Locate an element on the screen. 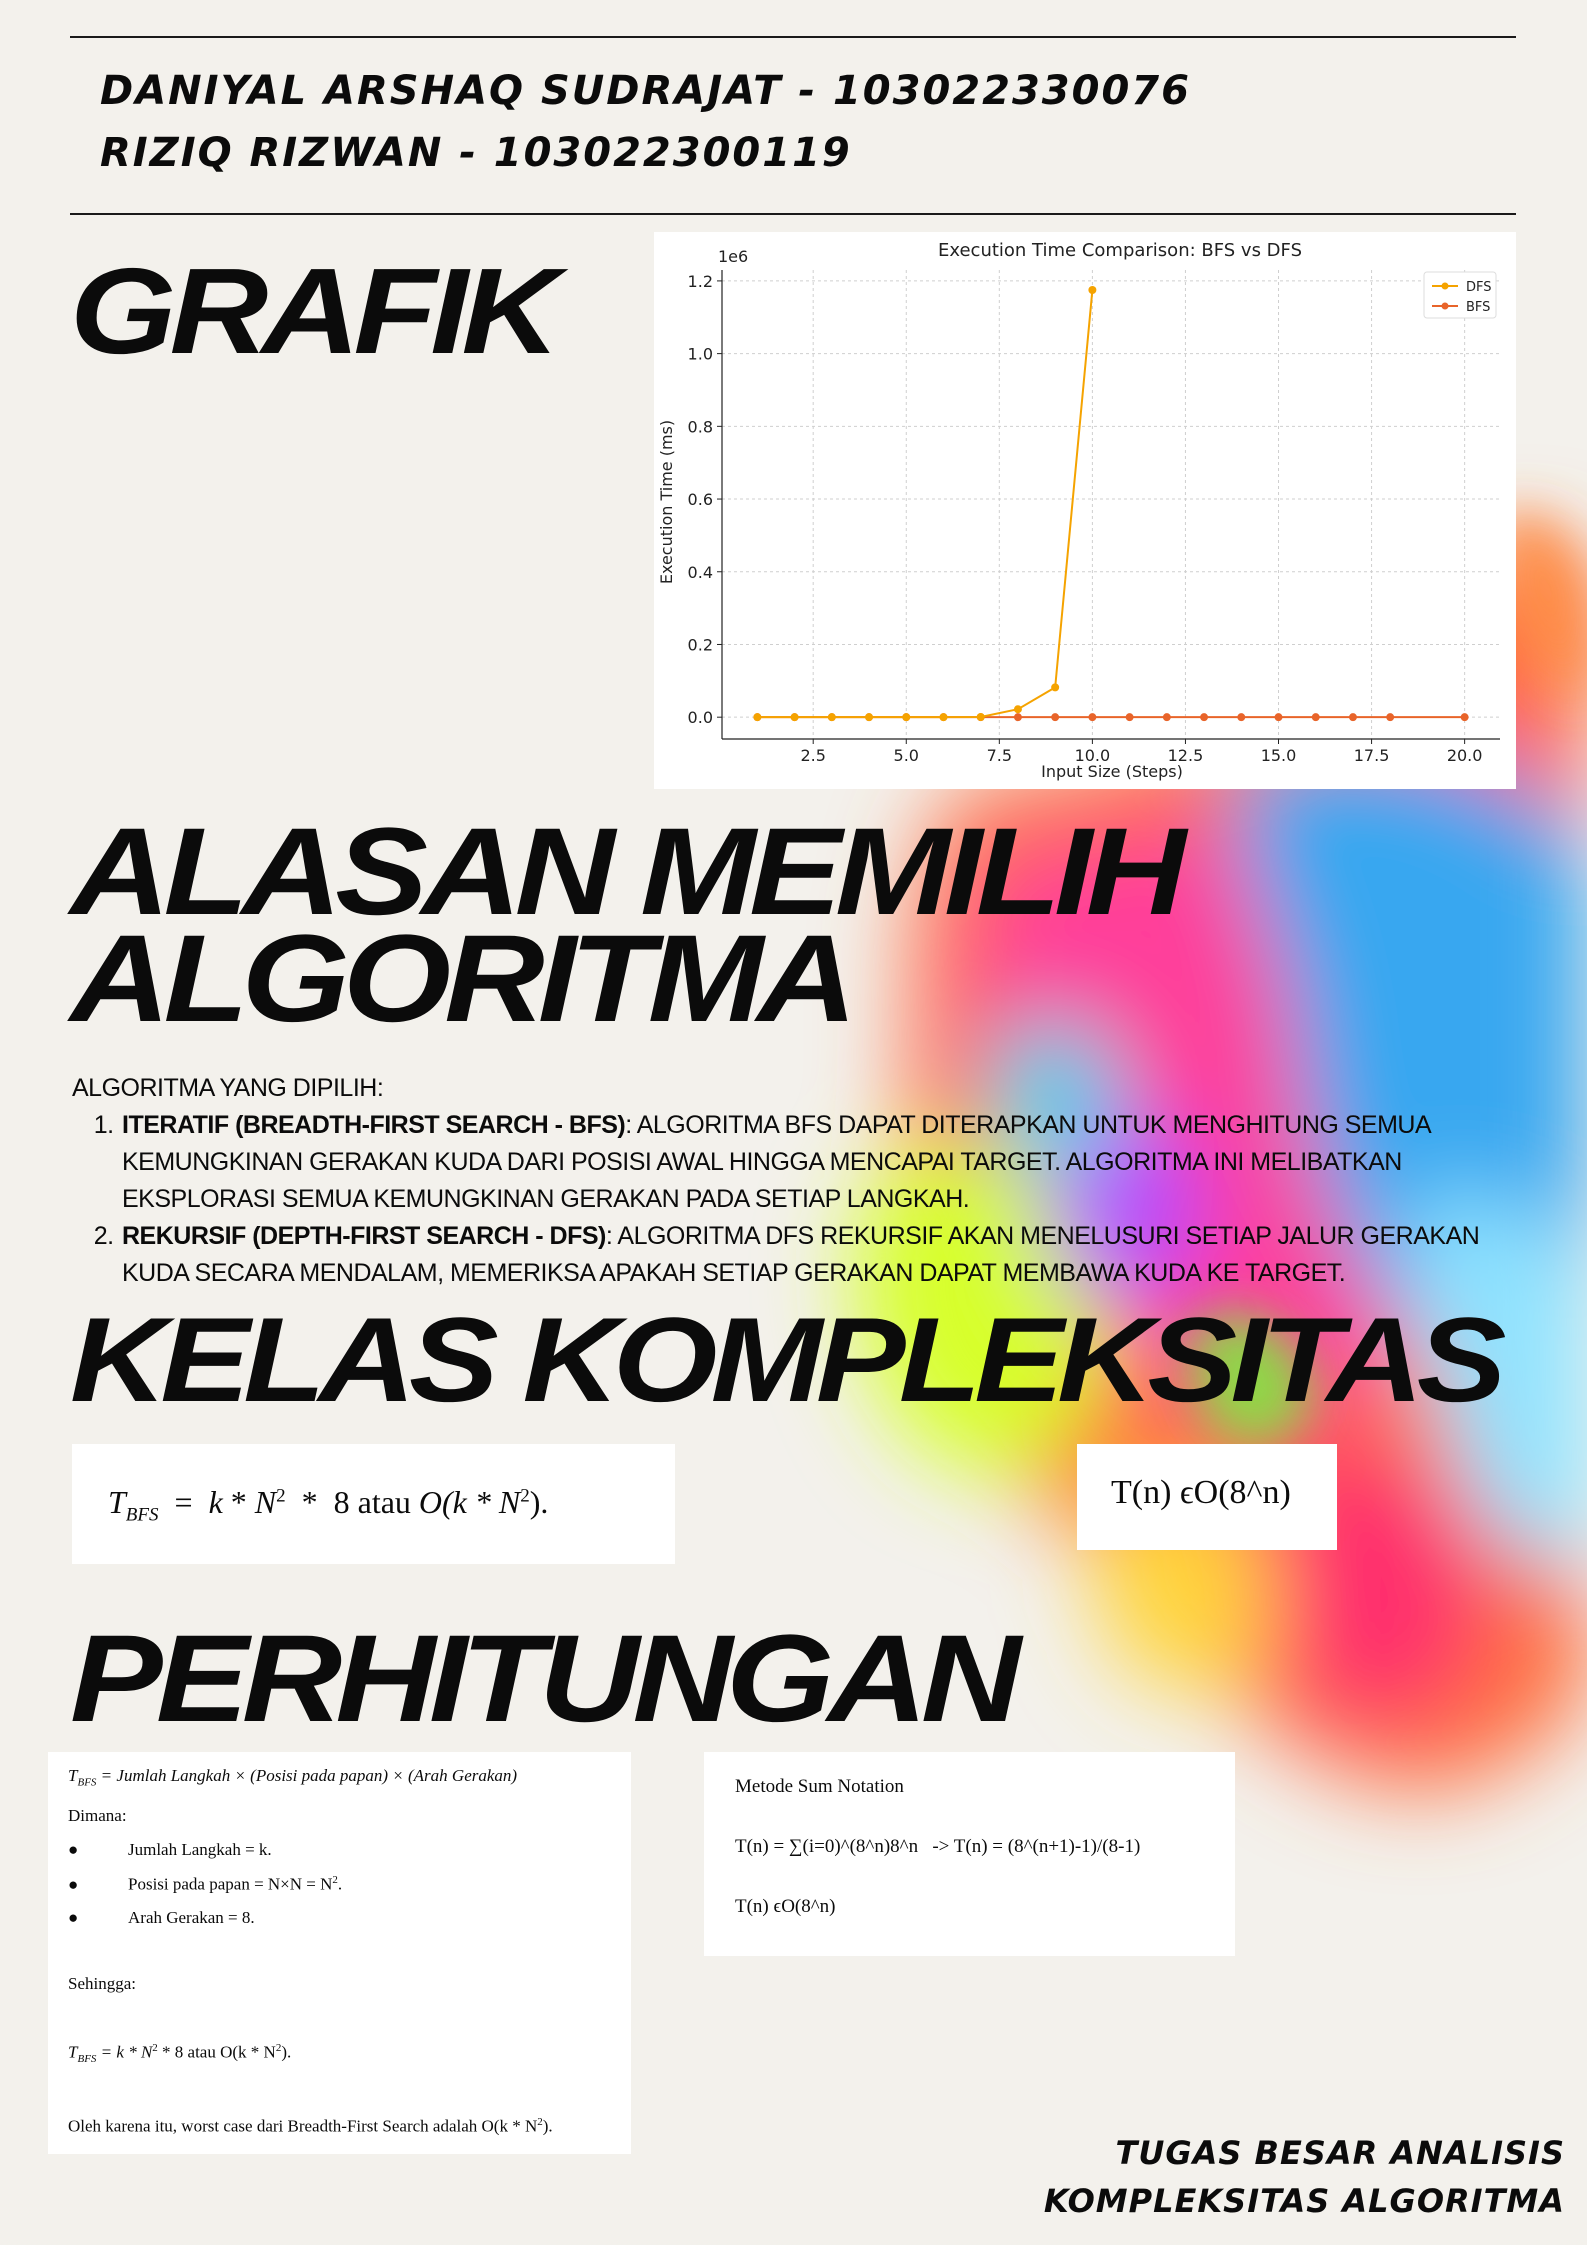  x-tick-label: 2.5 is located at coordinates (812, 755).